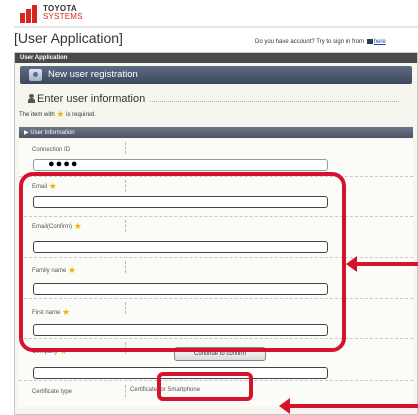 This screenshot has width=418, height=415. What do you see at coordinates (205, 386) in the screenshot?
I see `button-highlight-box` at bounding box center [205, 386].